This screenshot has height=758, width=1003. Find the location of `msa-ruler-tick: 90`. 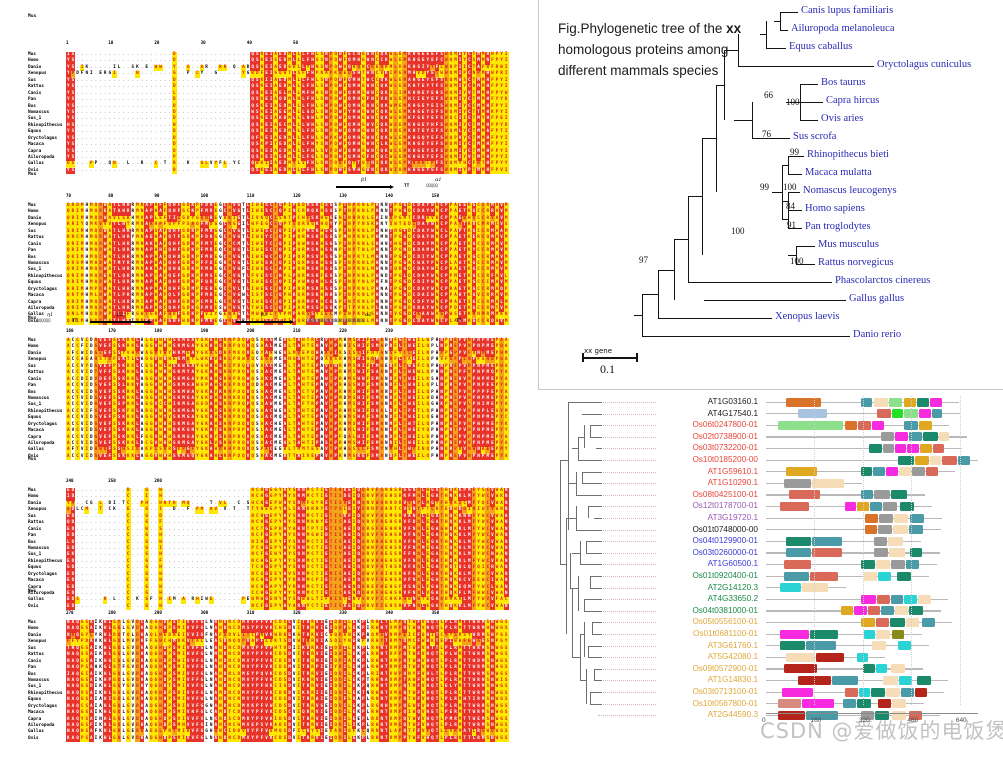

msa-ruler-tick: 90 is located at coordinates (157, 195).